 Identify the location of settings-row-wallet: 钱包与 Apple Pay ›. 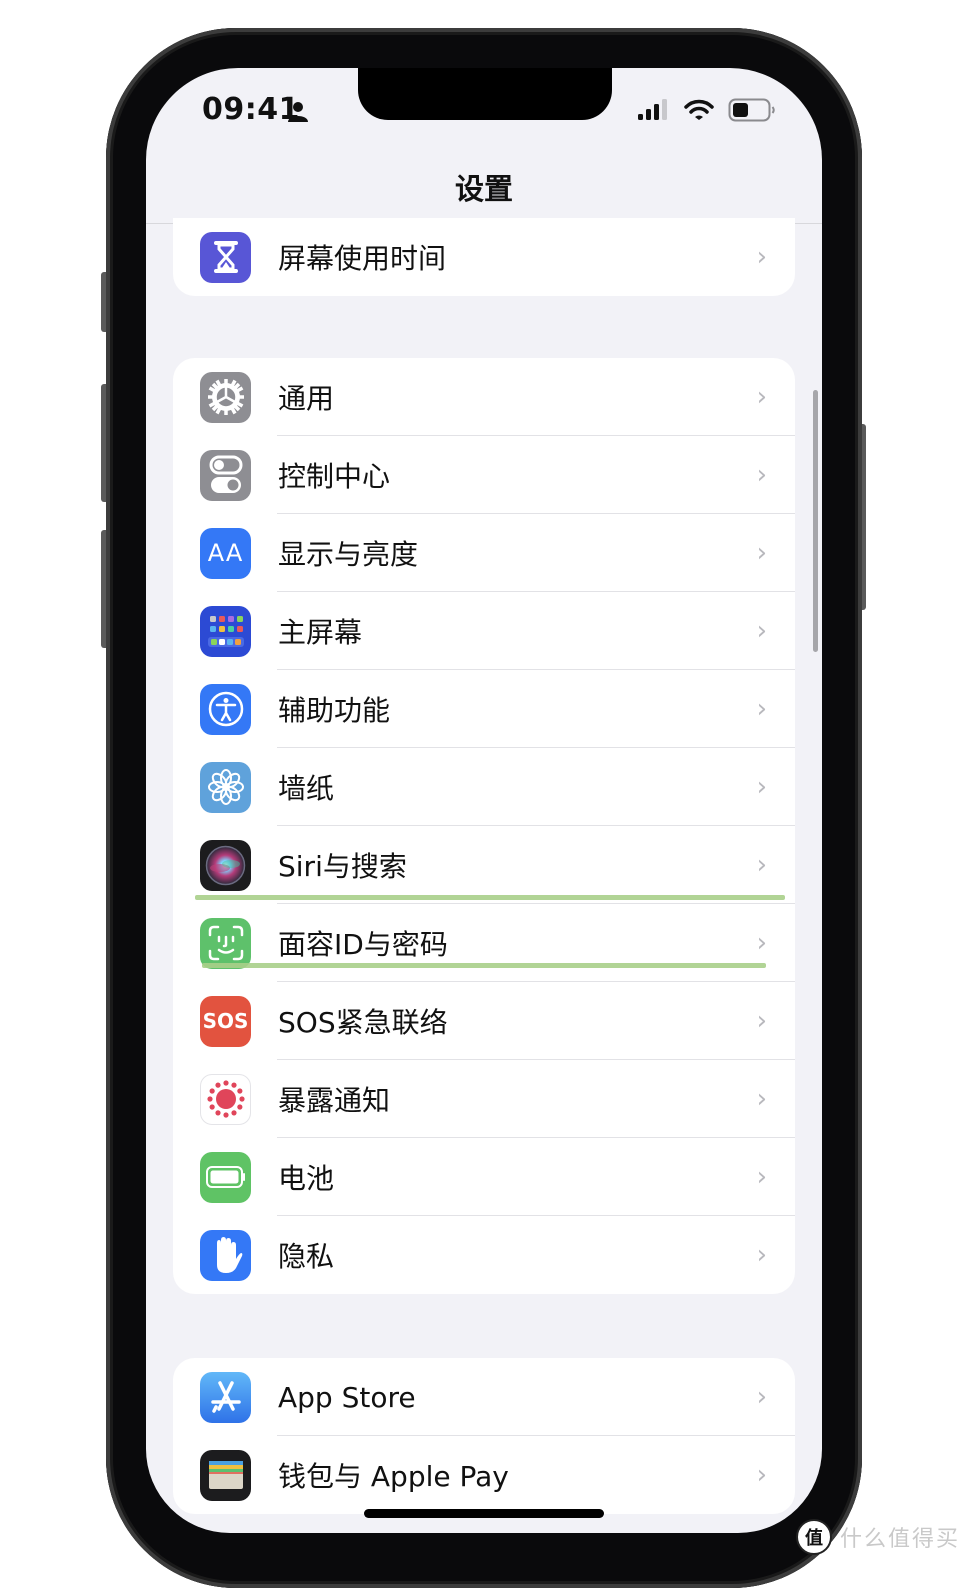
(484, 1475).